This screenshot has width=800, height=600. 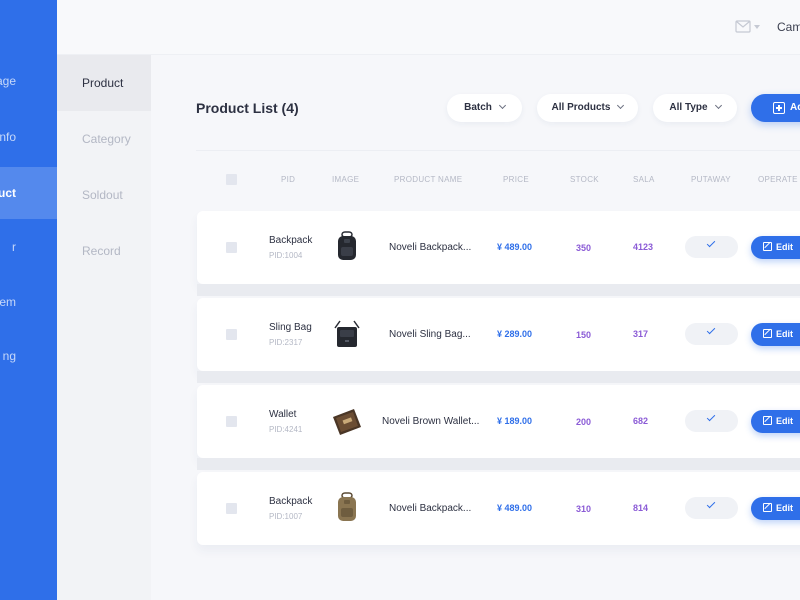 I want to click on sub-sidebar: Product Category Soldout Record, so click(x=104, y=327).